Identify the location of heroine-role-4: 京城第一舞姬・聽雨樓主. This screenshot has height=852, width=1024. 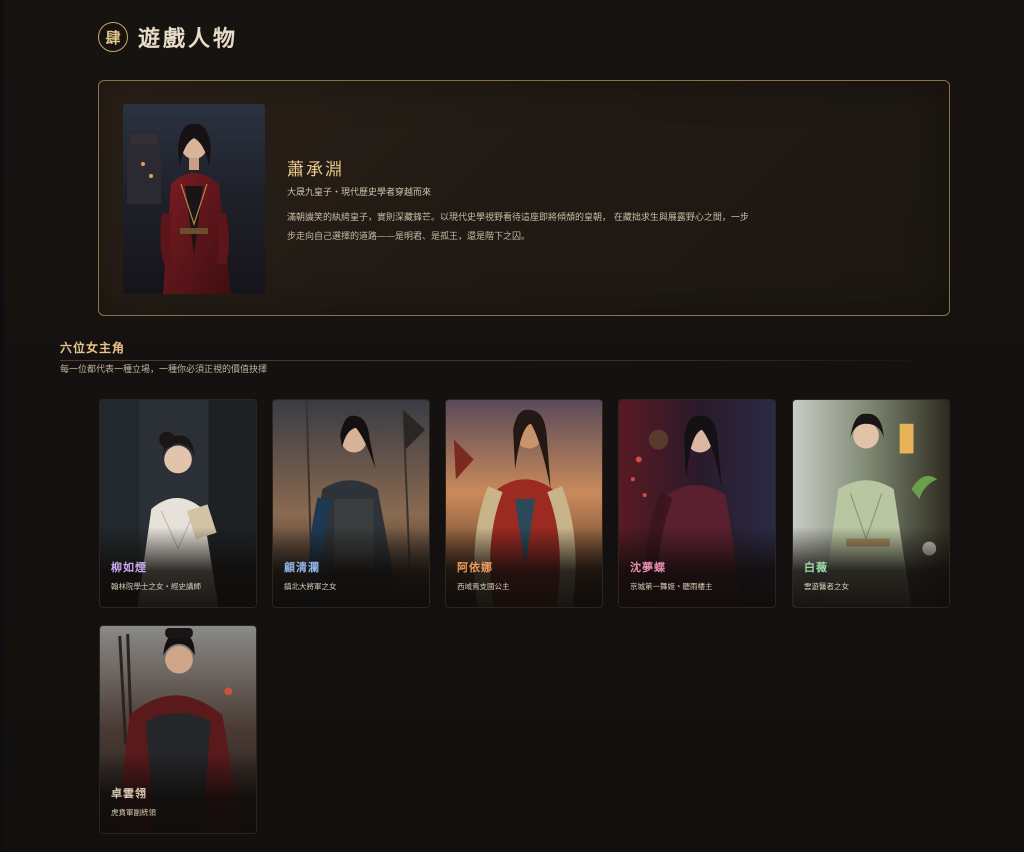
(671, 586).